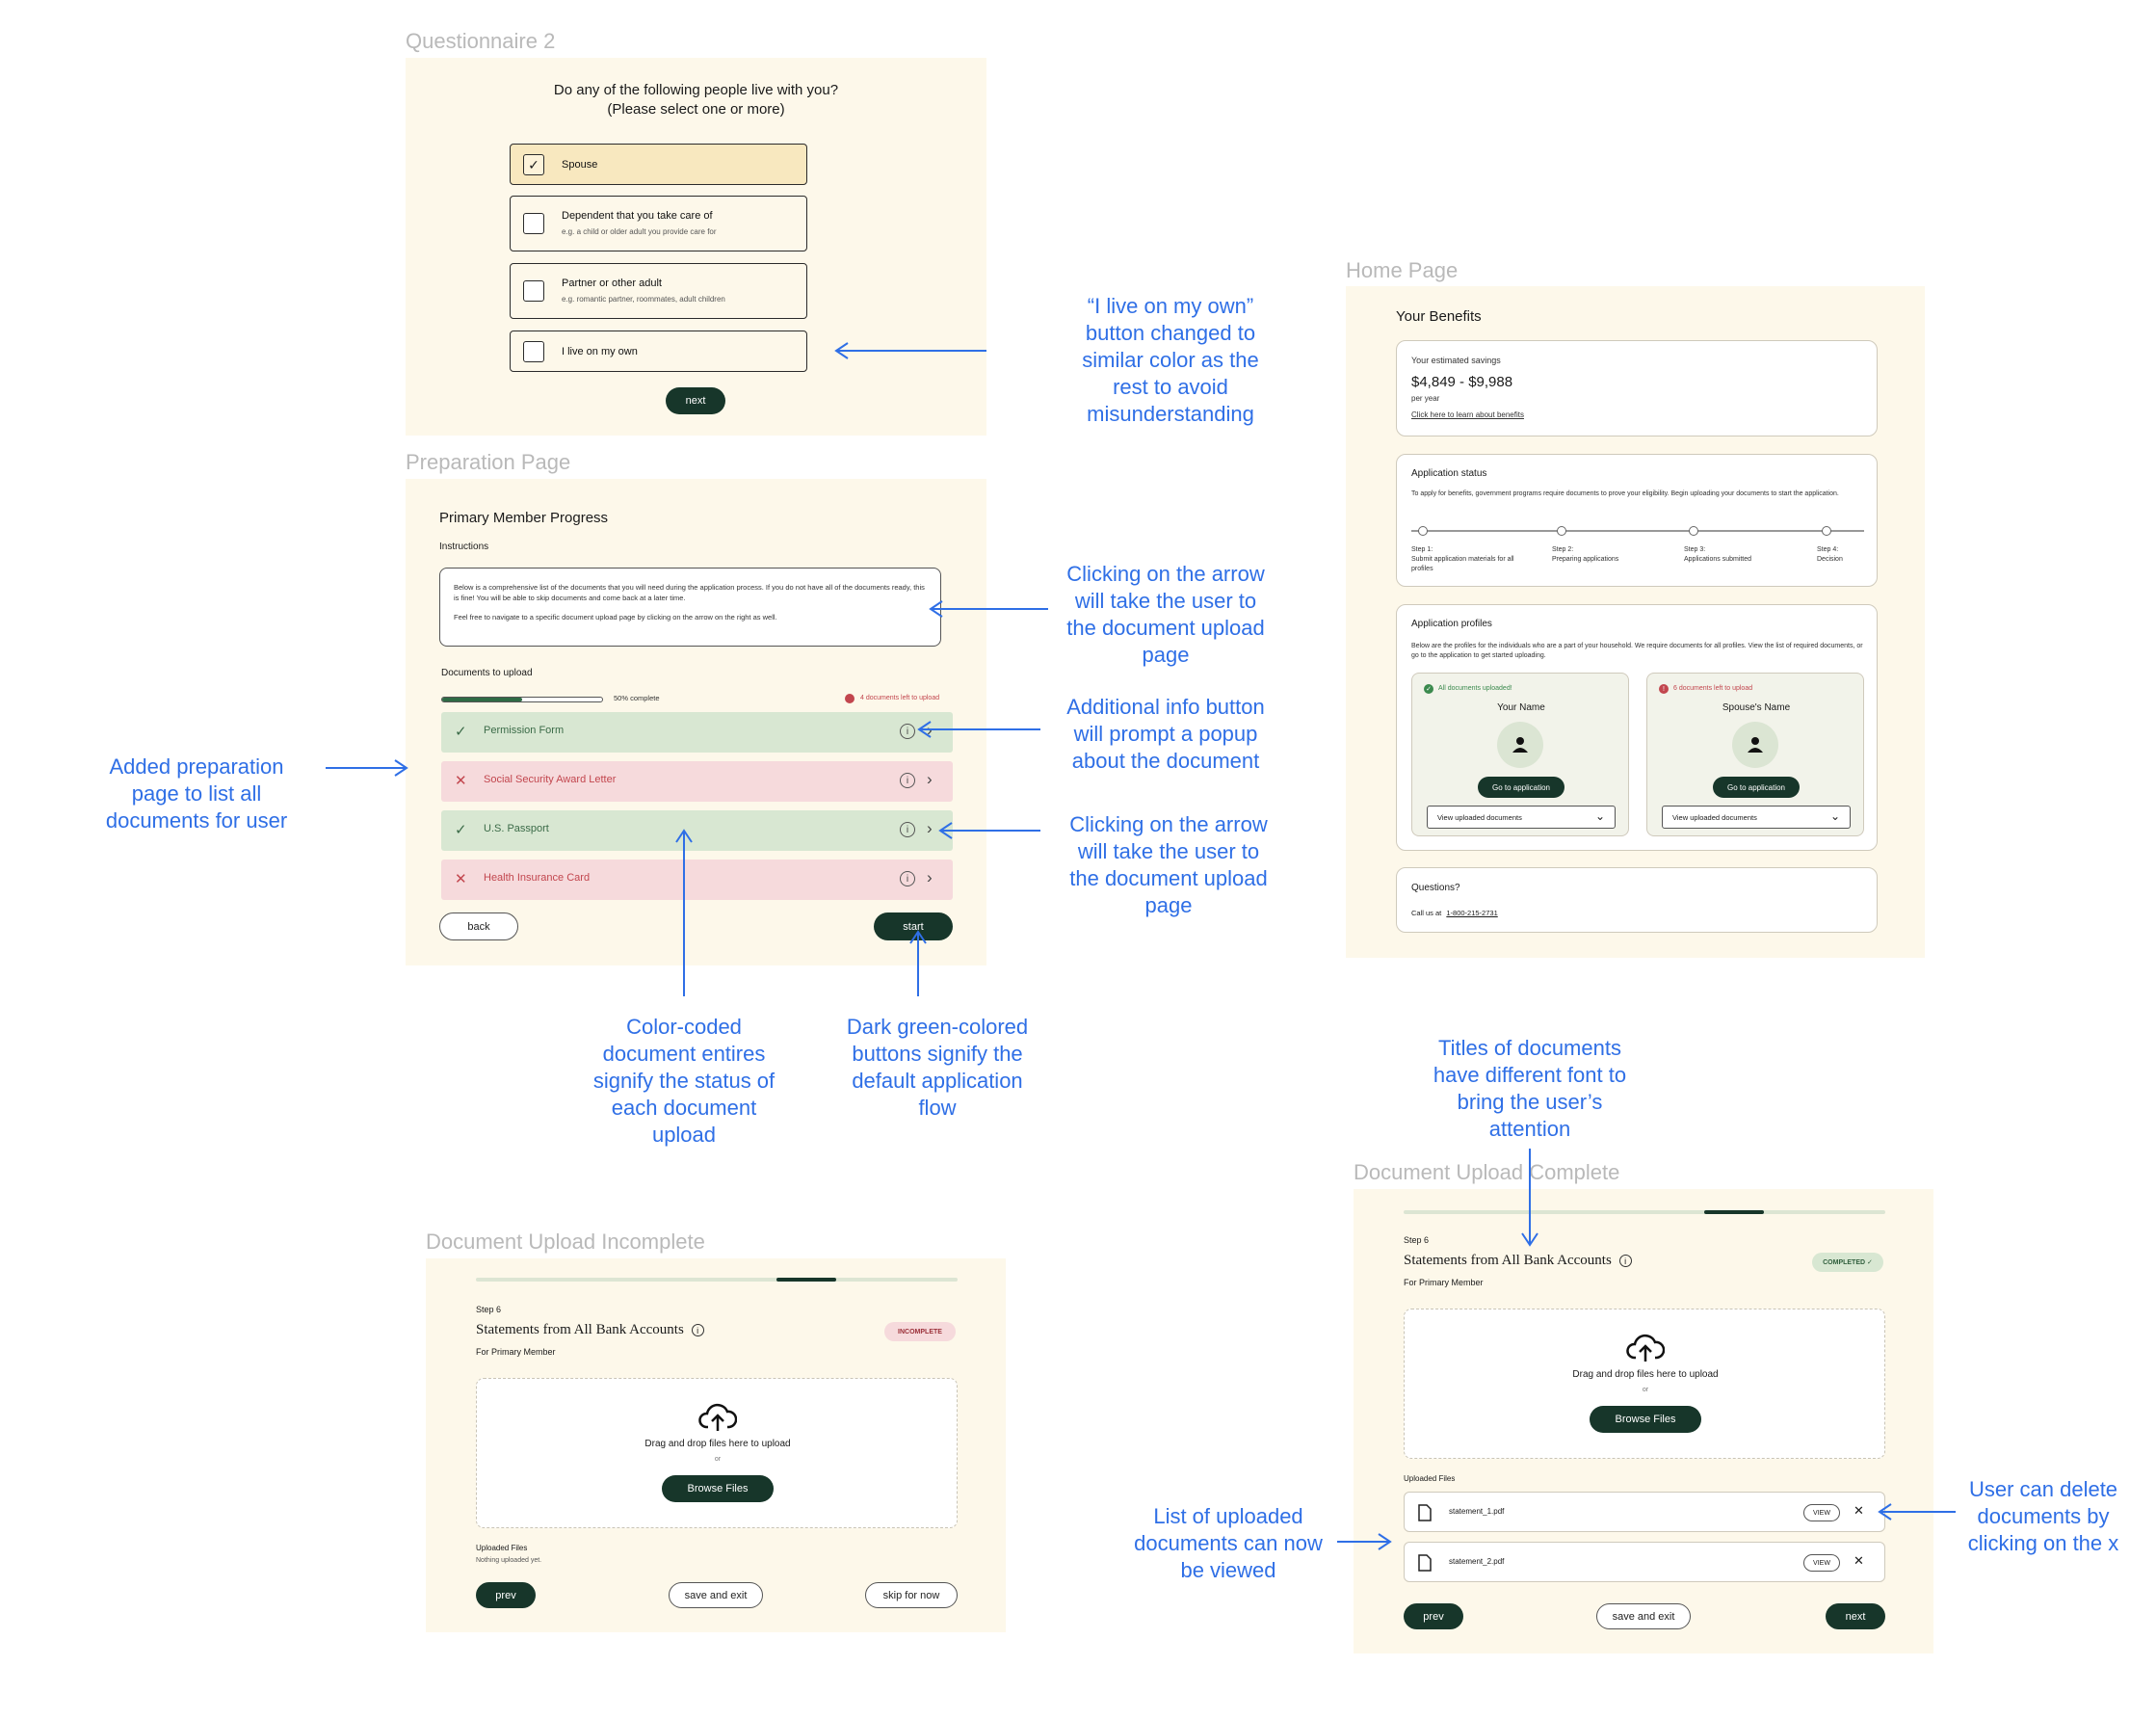  Describe the element at coordinates (658, 352) in the screenshot. I see `option-live-alone: I live on my own` at that location.